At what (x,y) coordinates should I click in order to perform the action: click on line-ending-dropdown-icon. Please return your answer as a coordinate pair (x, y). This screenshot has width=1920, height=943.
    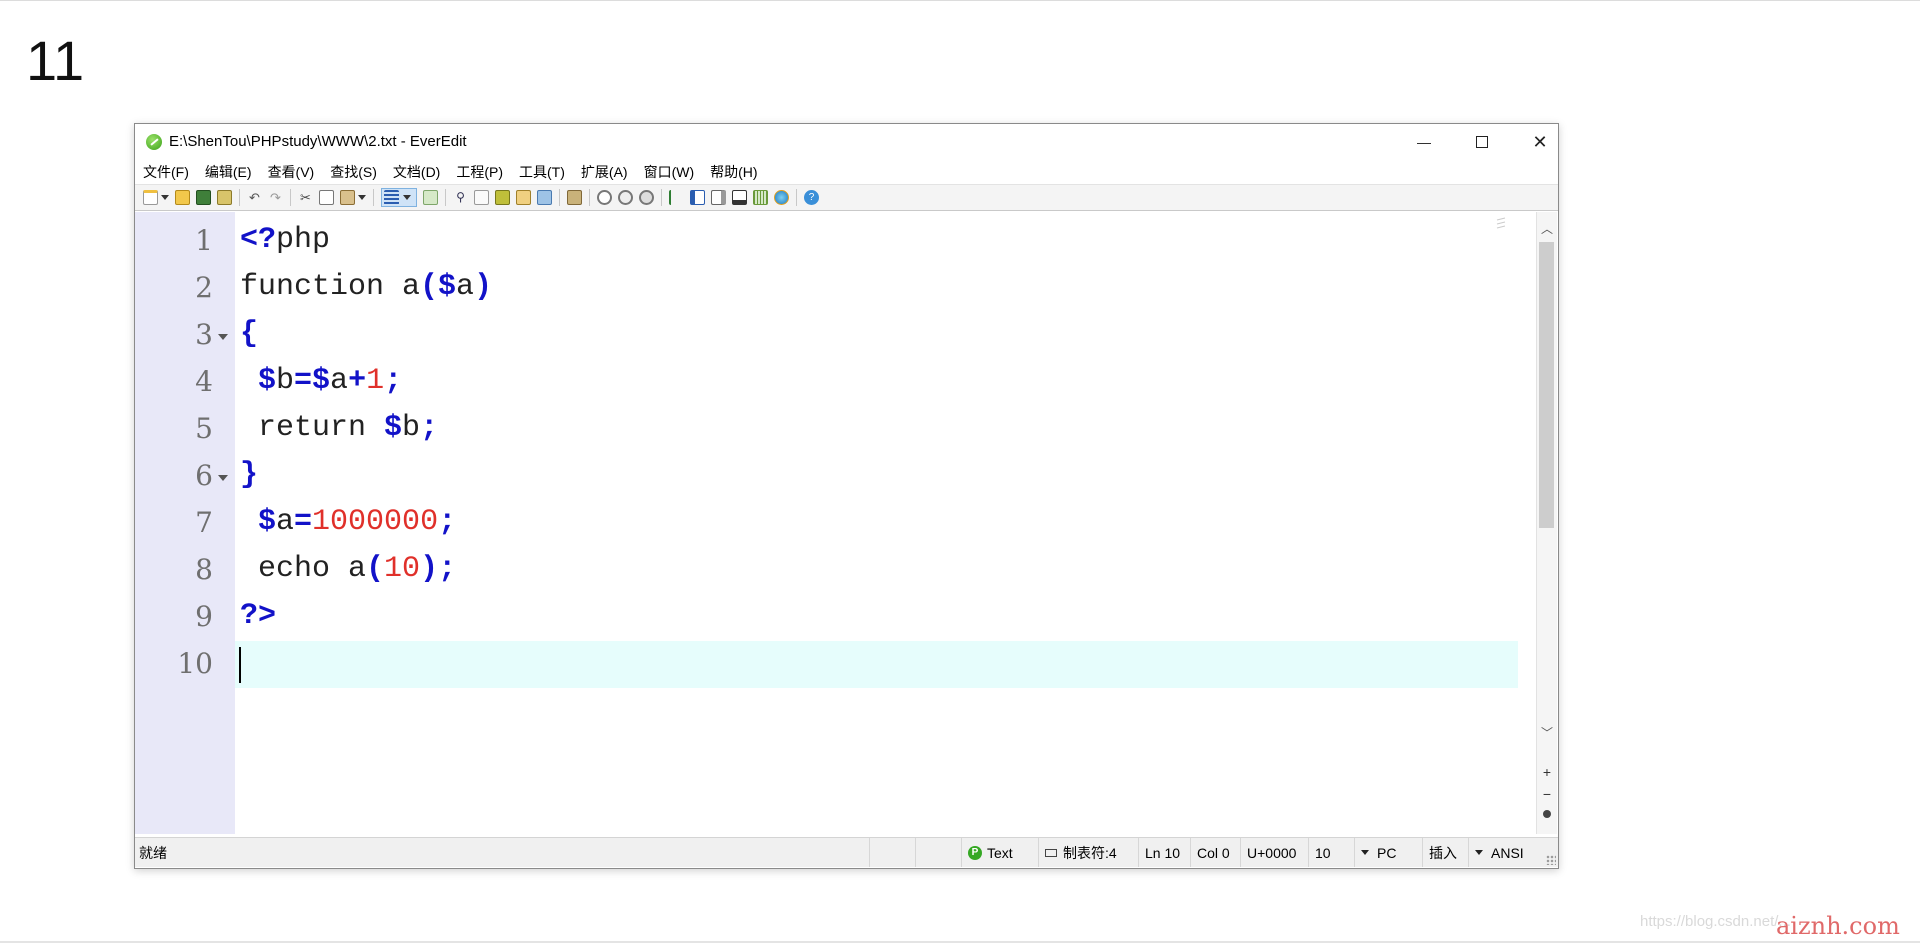
    Looking at the image, I should click on (1365, 852).